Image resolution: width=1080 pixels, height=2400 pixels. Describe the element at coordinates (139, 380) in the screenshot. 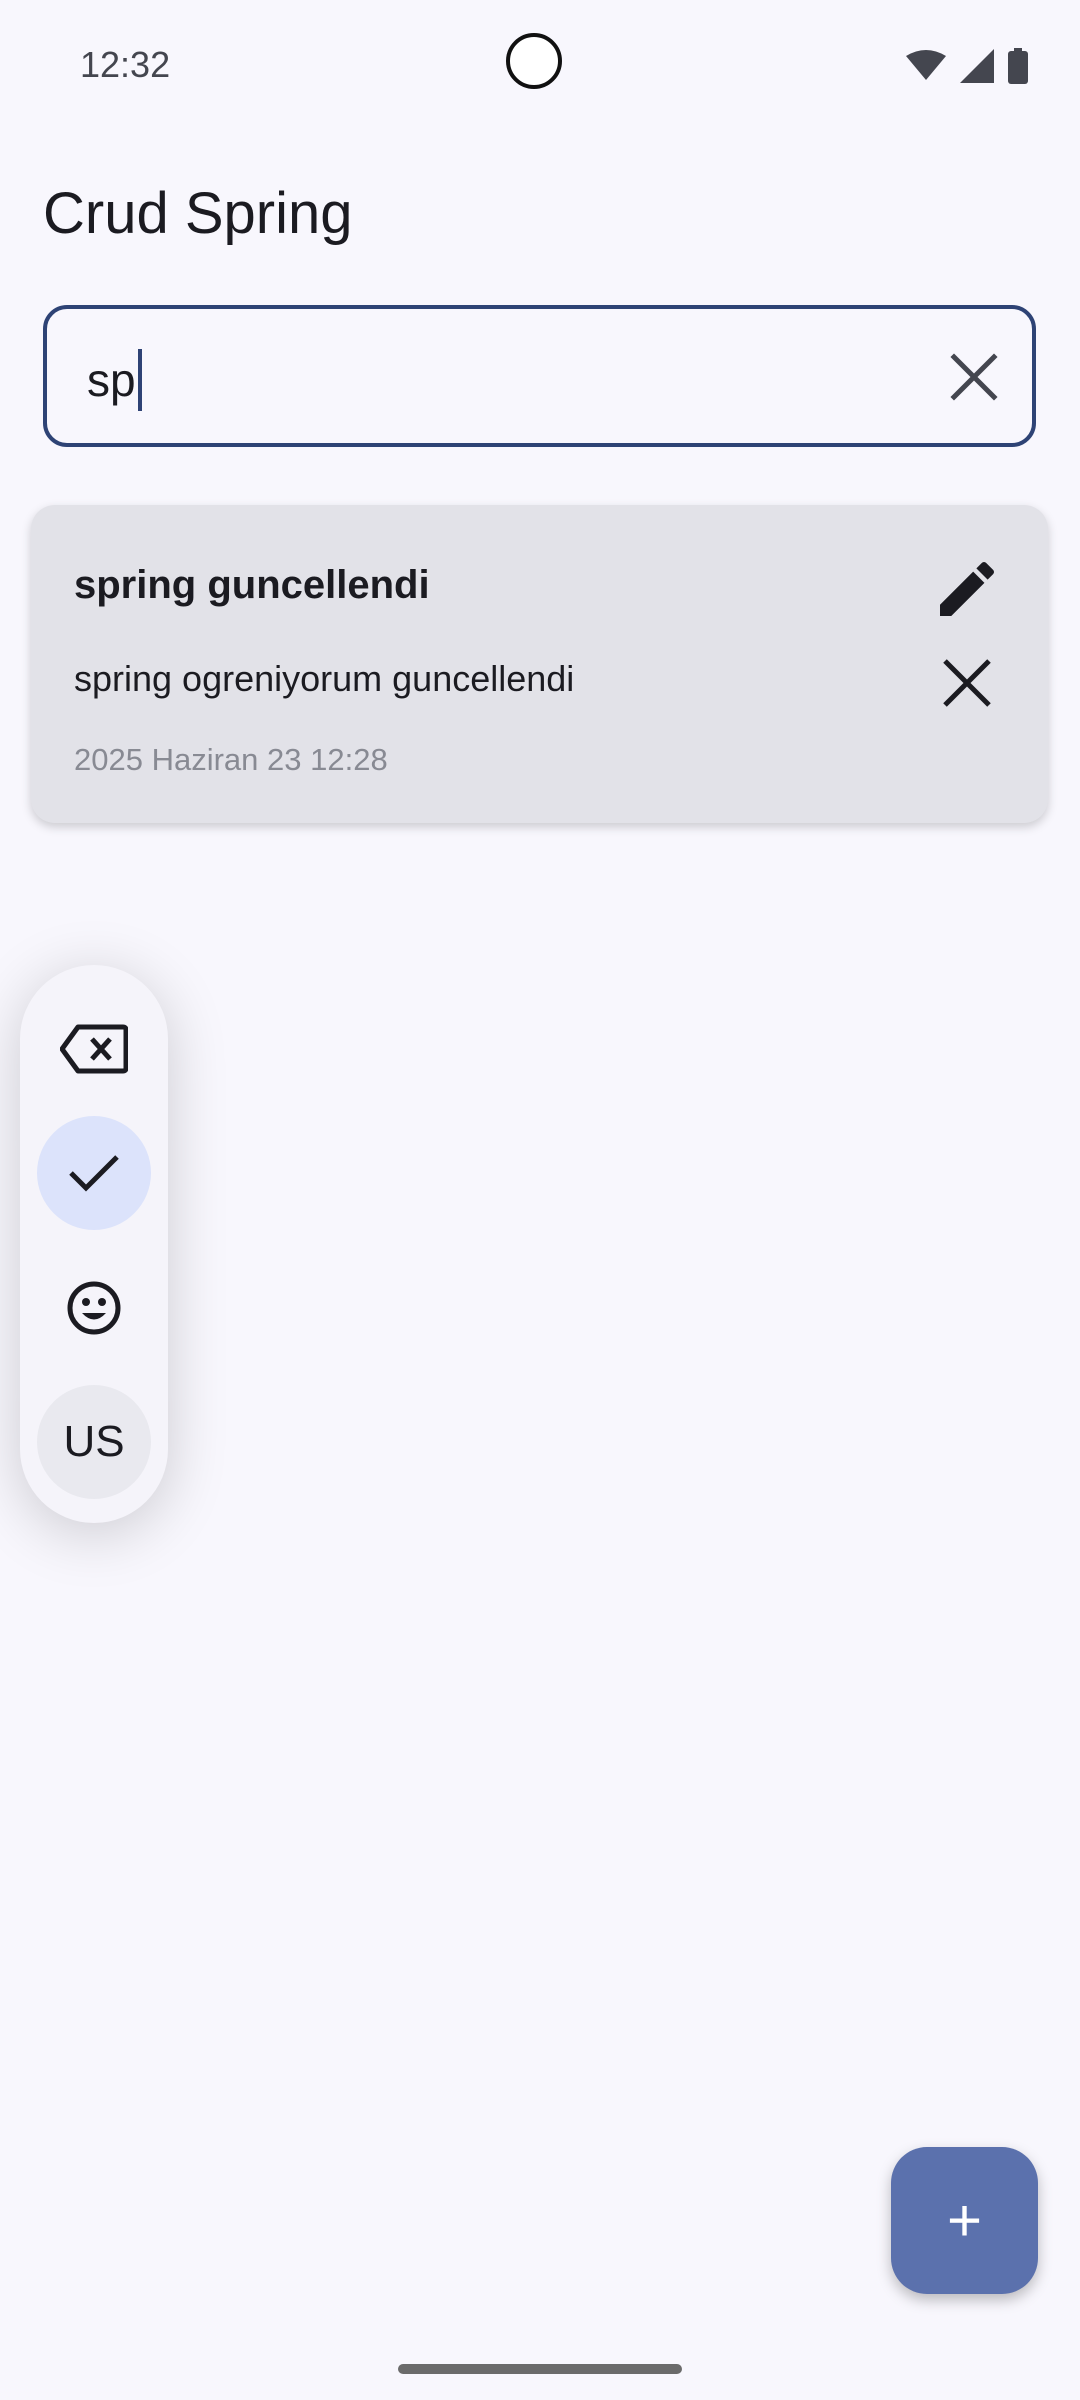

I see `text-cursor` at that location.